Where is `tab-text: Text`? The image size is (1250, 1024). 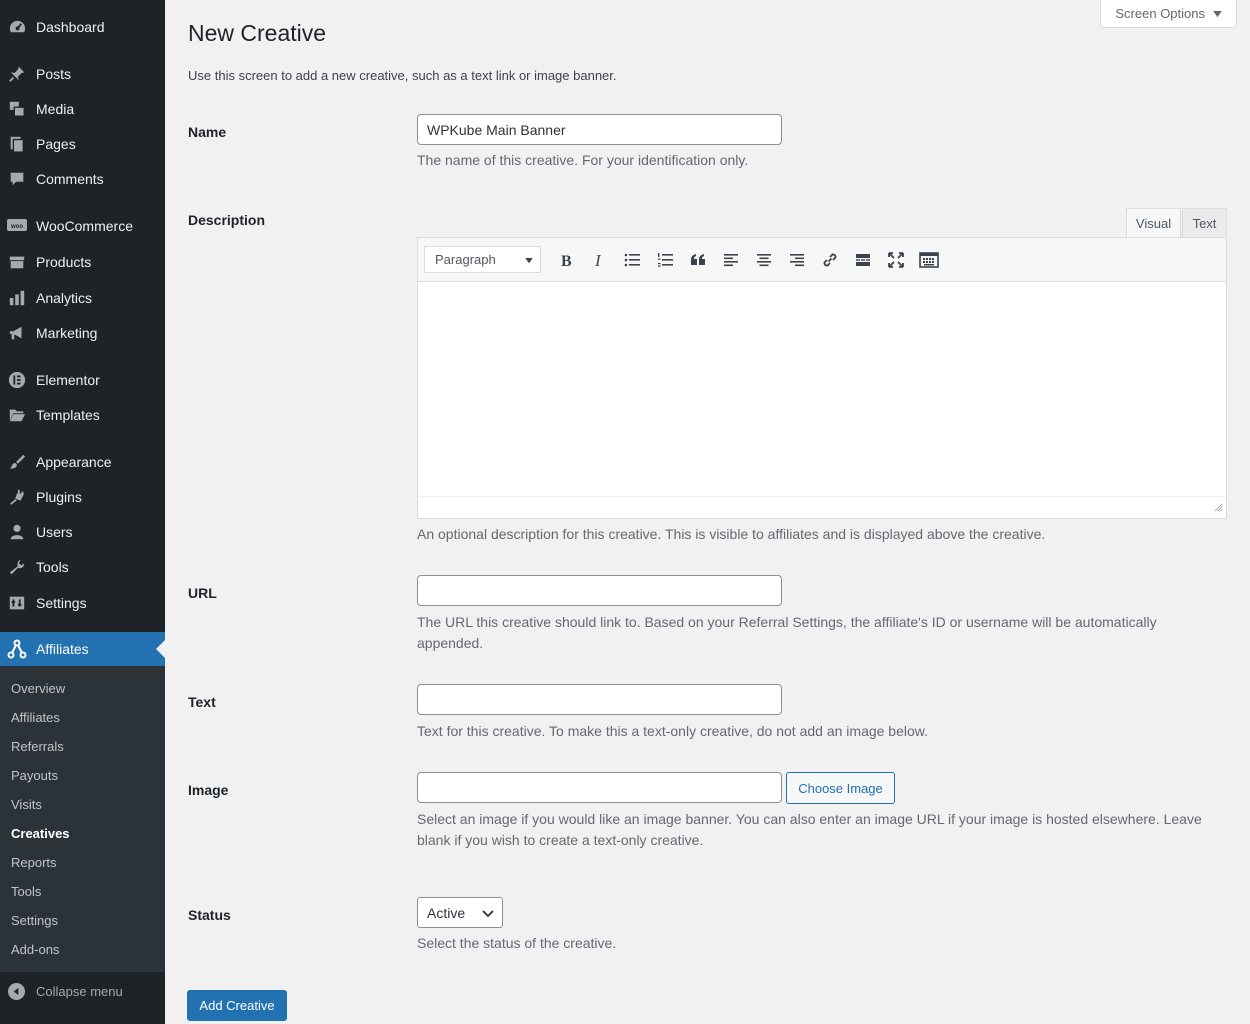 tab-text: Text is located at coordinates (1204, 223).